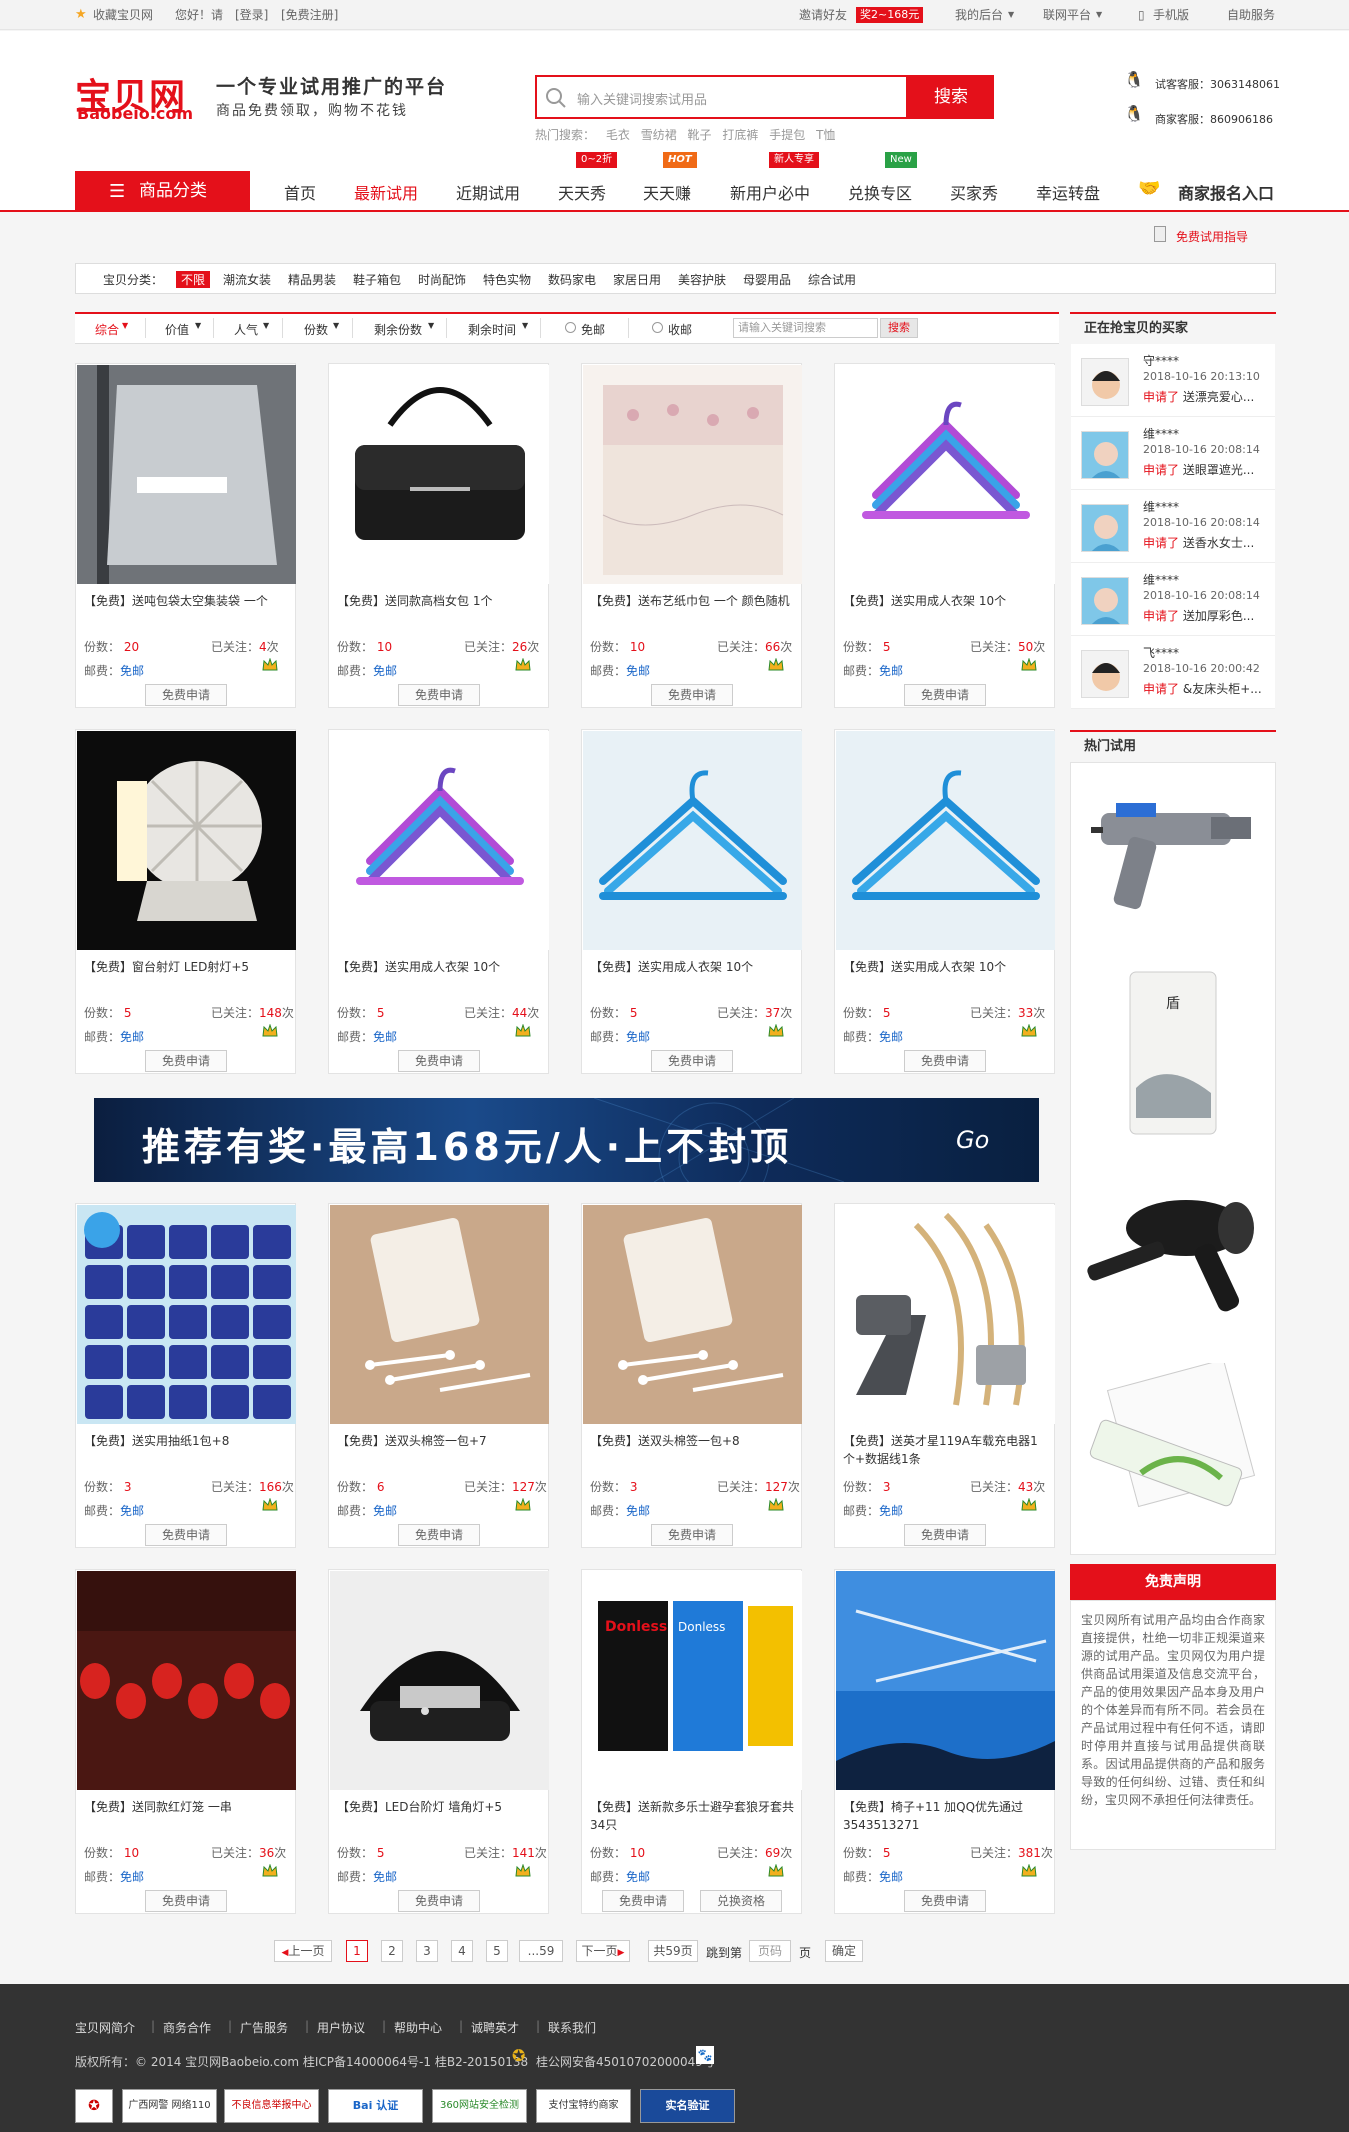 The image size is (1349, 2132). I want to click on banner-go: Go, so click(972, 1140).